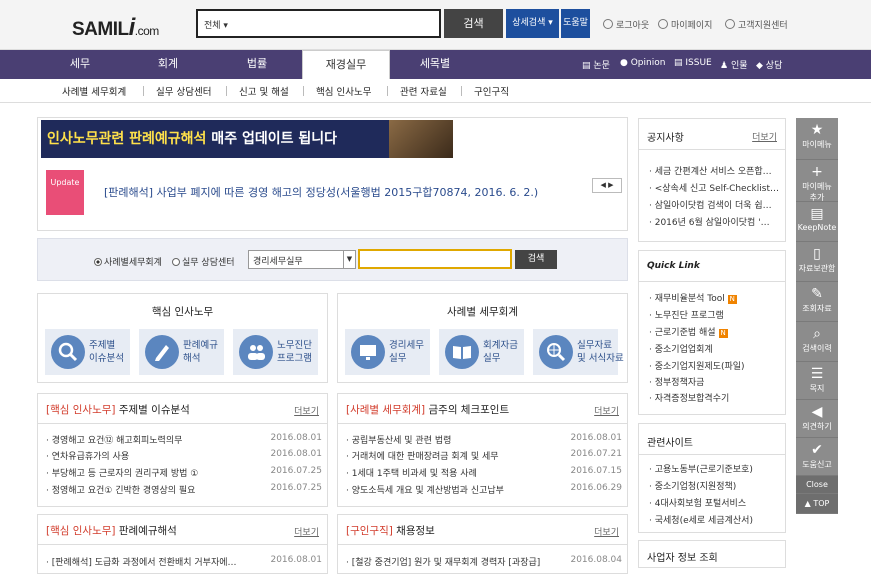 This screenshot has width=871, height=574. I want to click on related-sites-title: 관련사이트, so click(670, 443).